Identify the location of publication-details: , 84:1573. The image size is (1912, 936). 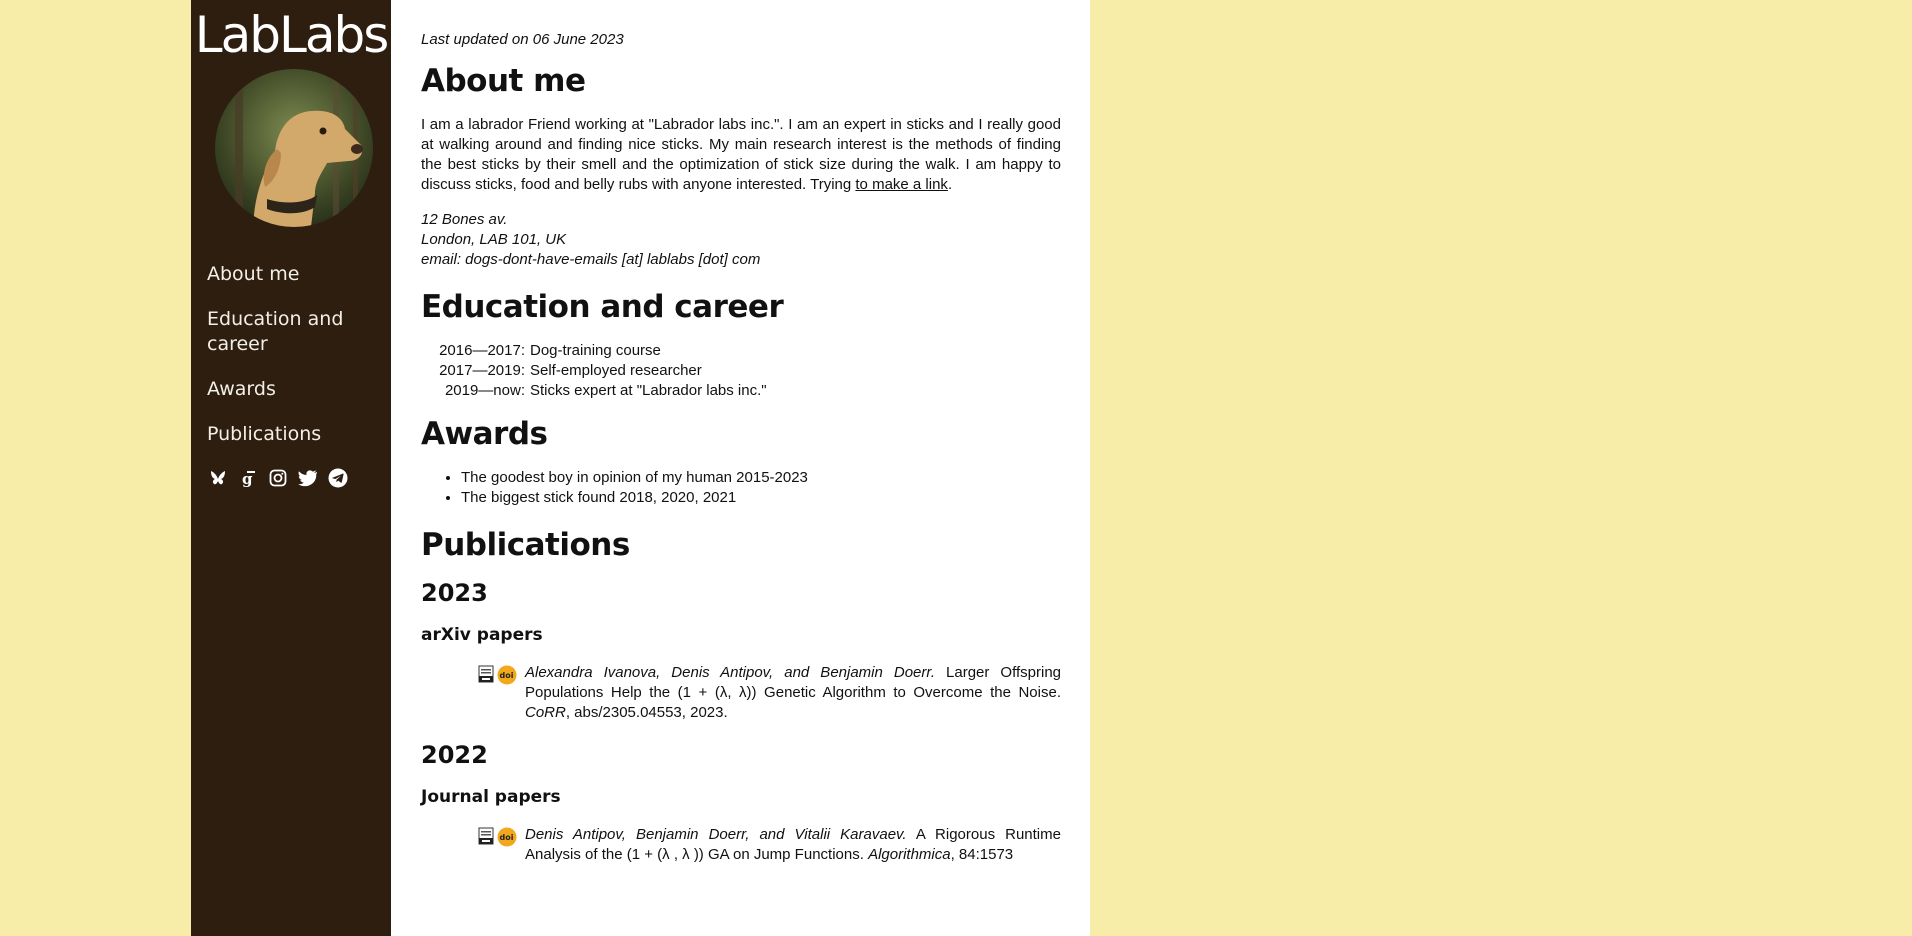
(982, 854).